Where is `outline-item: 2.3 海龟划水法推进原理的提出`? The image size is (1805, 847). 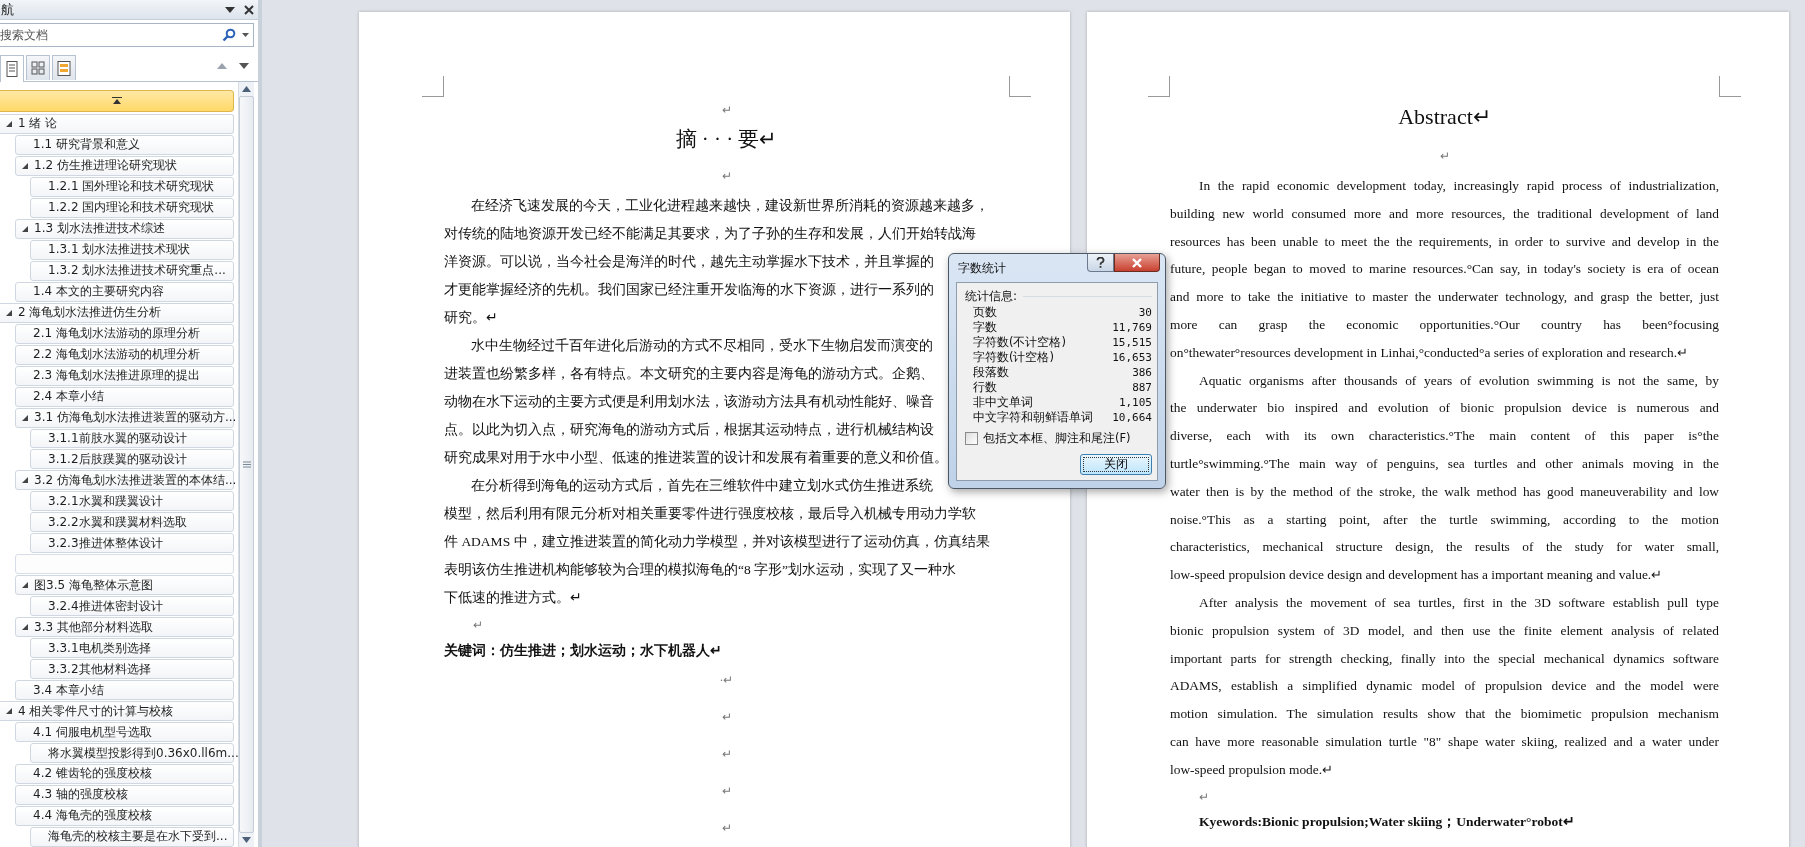
outline-item: 2.3 海龟划水法推进原理的提出 is located at coordinates (124, 375).